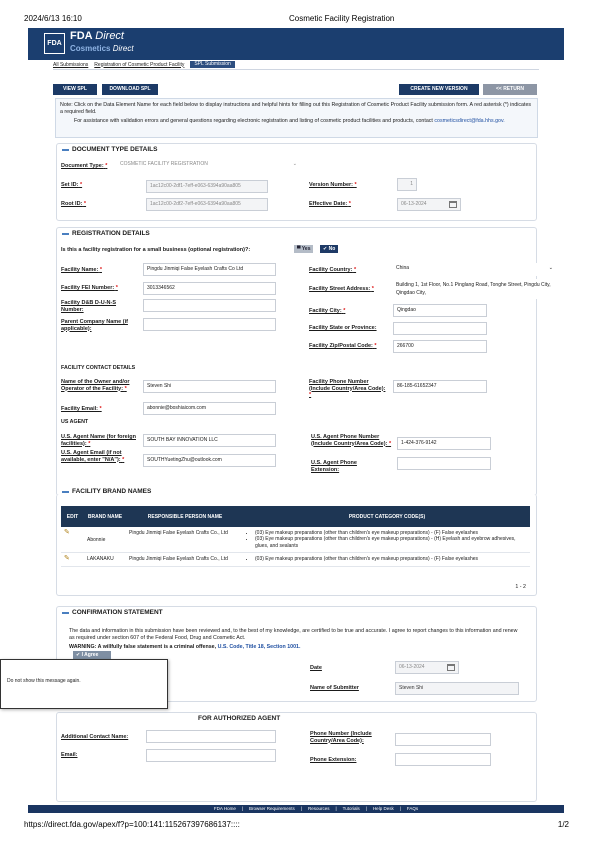  What do you see at coordinates (327, 311) in the screenshot?
I see `city-label: Facility City: *` at bounding box center [327, 311].